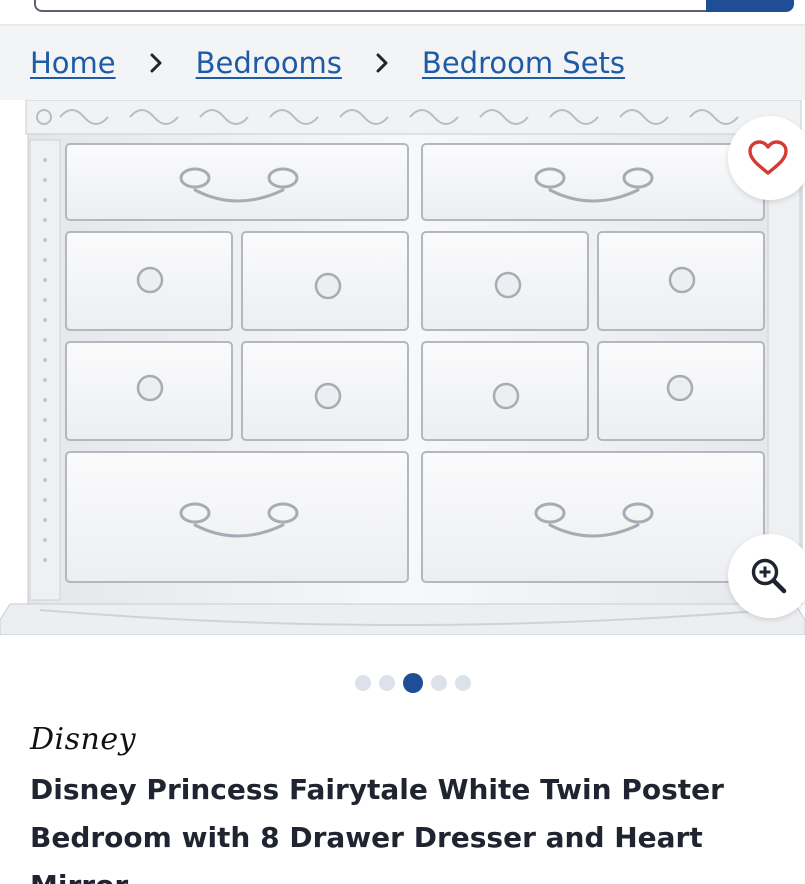  I want to click on search-input, so click(370, 6).